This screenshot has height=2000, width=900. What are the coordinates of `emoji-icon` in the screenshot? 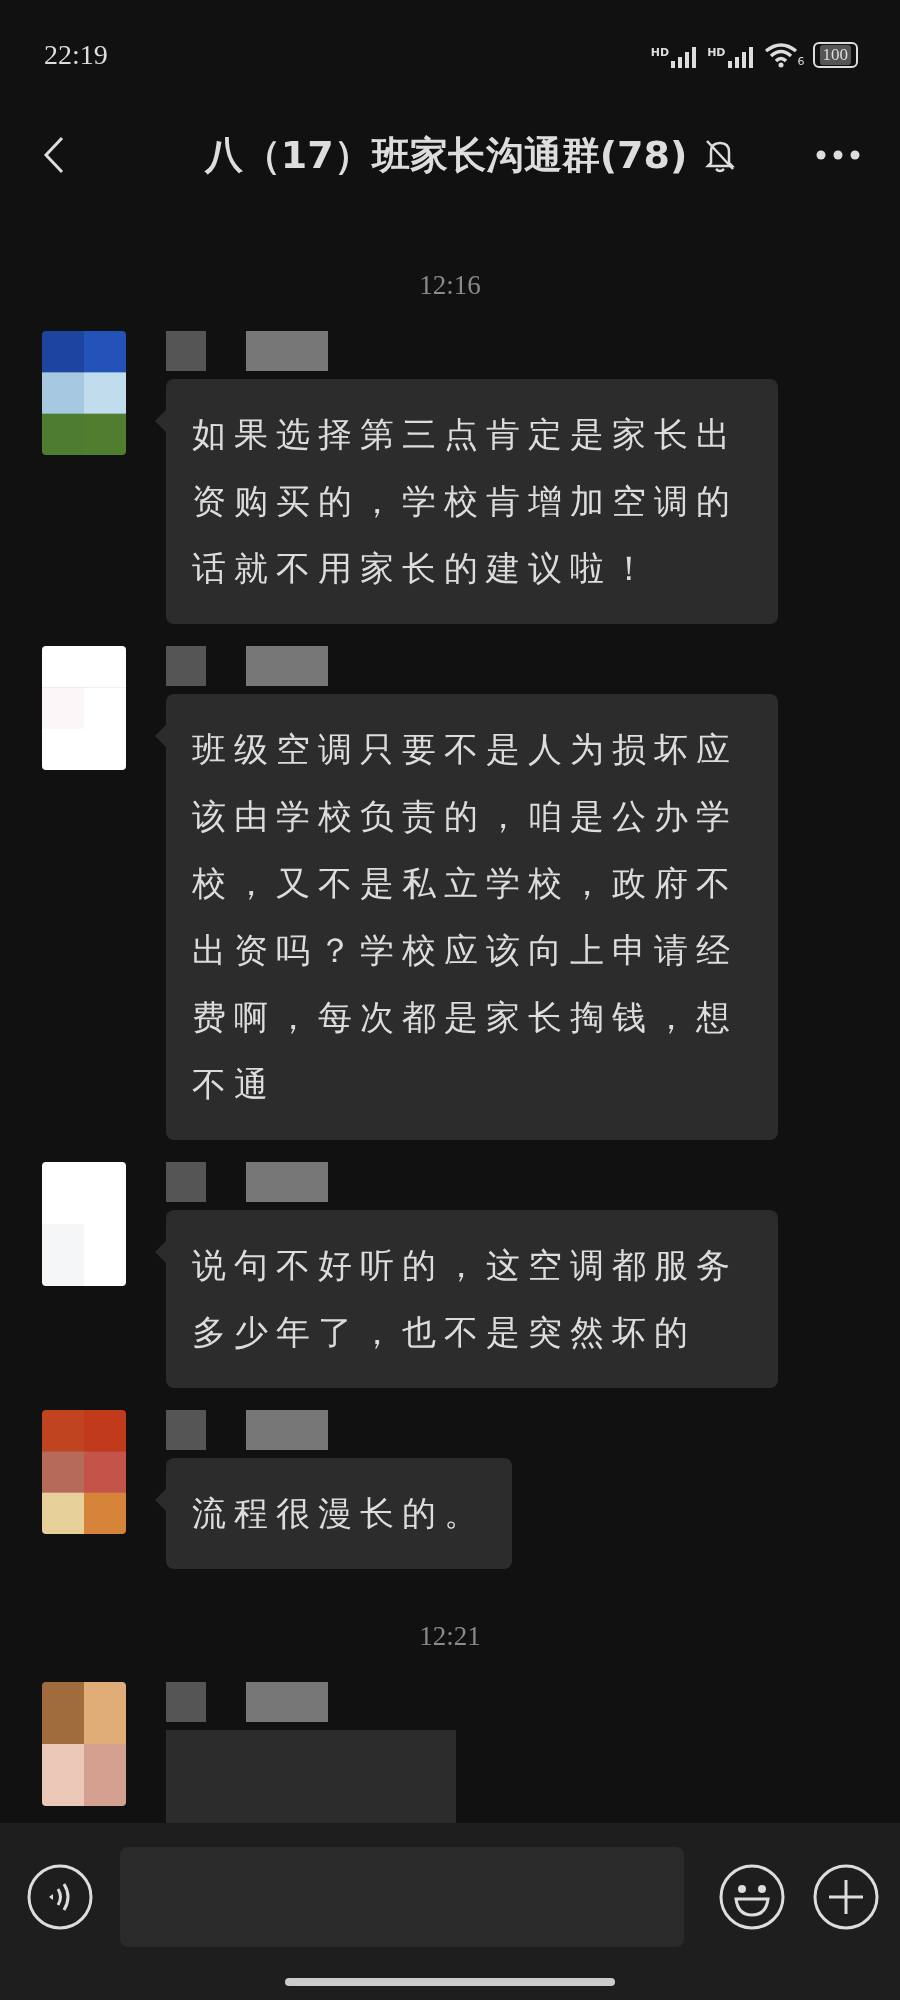 It's located at (752, 1896).